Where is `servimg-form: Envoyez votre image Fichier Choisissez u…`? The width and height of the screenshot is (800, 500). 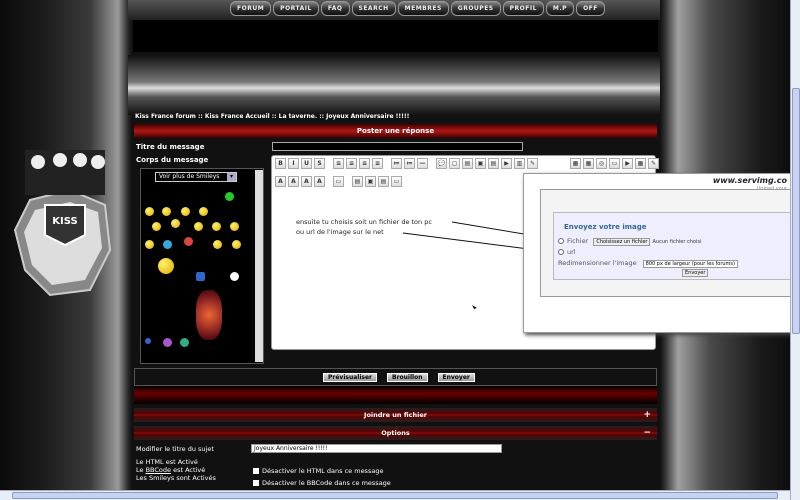
servimg-form: Envoyez votre image Fichier Choisissez u… is located at coordinates (666, 243).